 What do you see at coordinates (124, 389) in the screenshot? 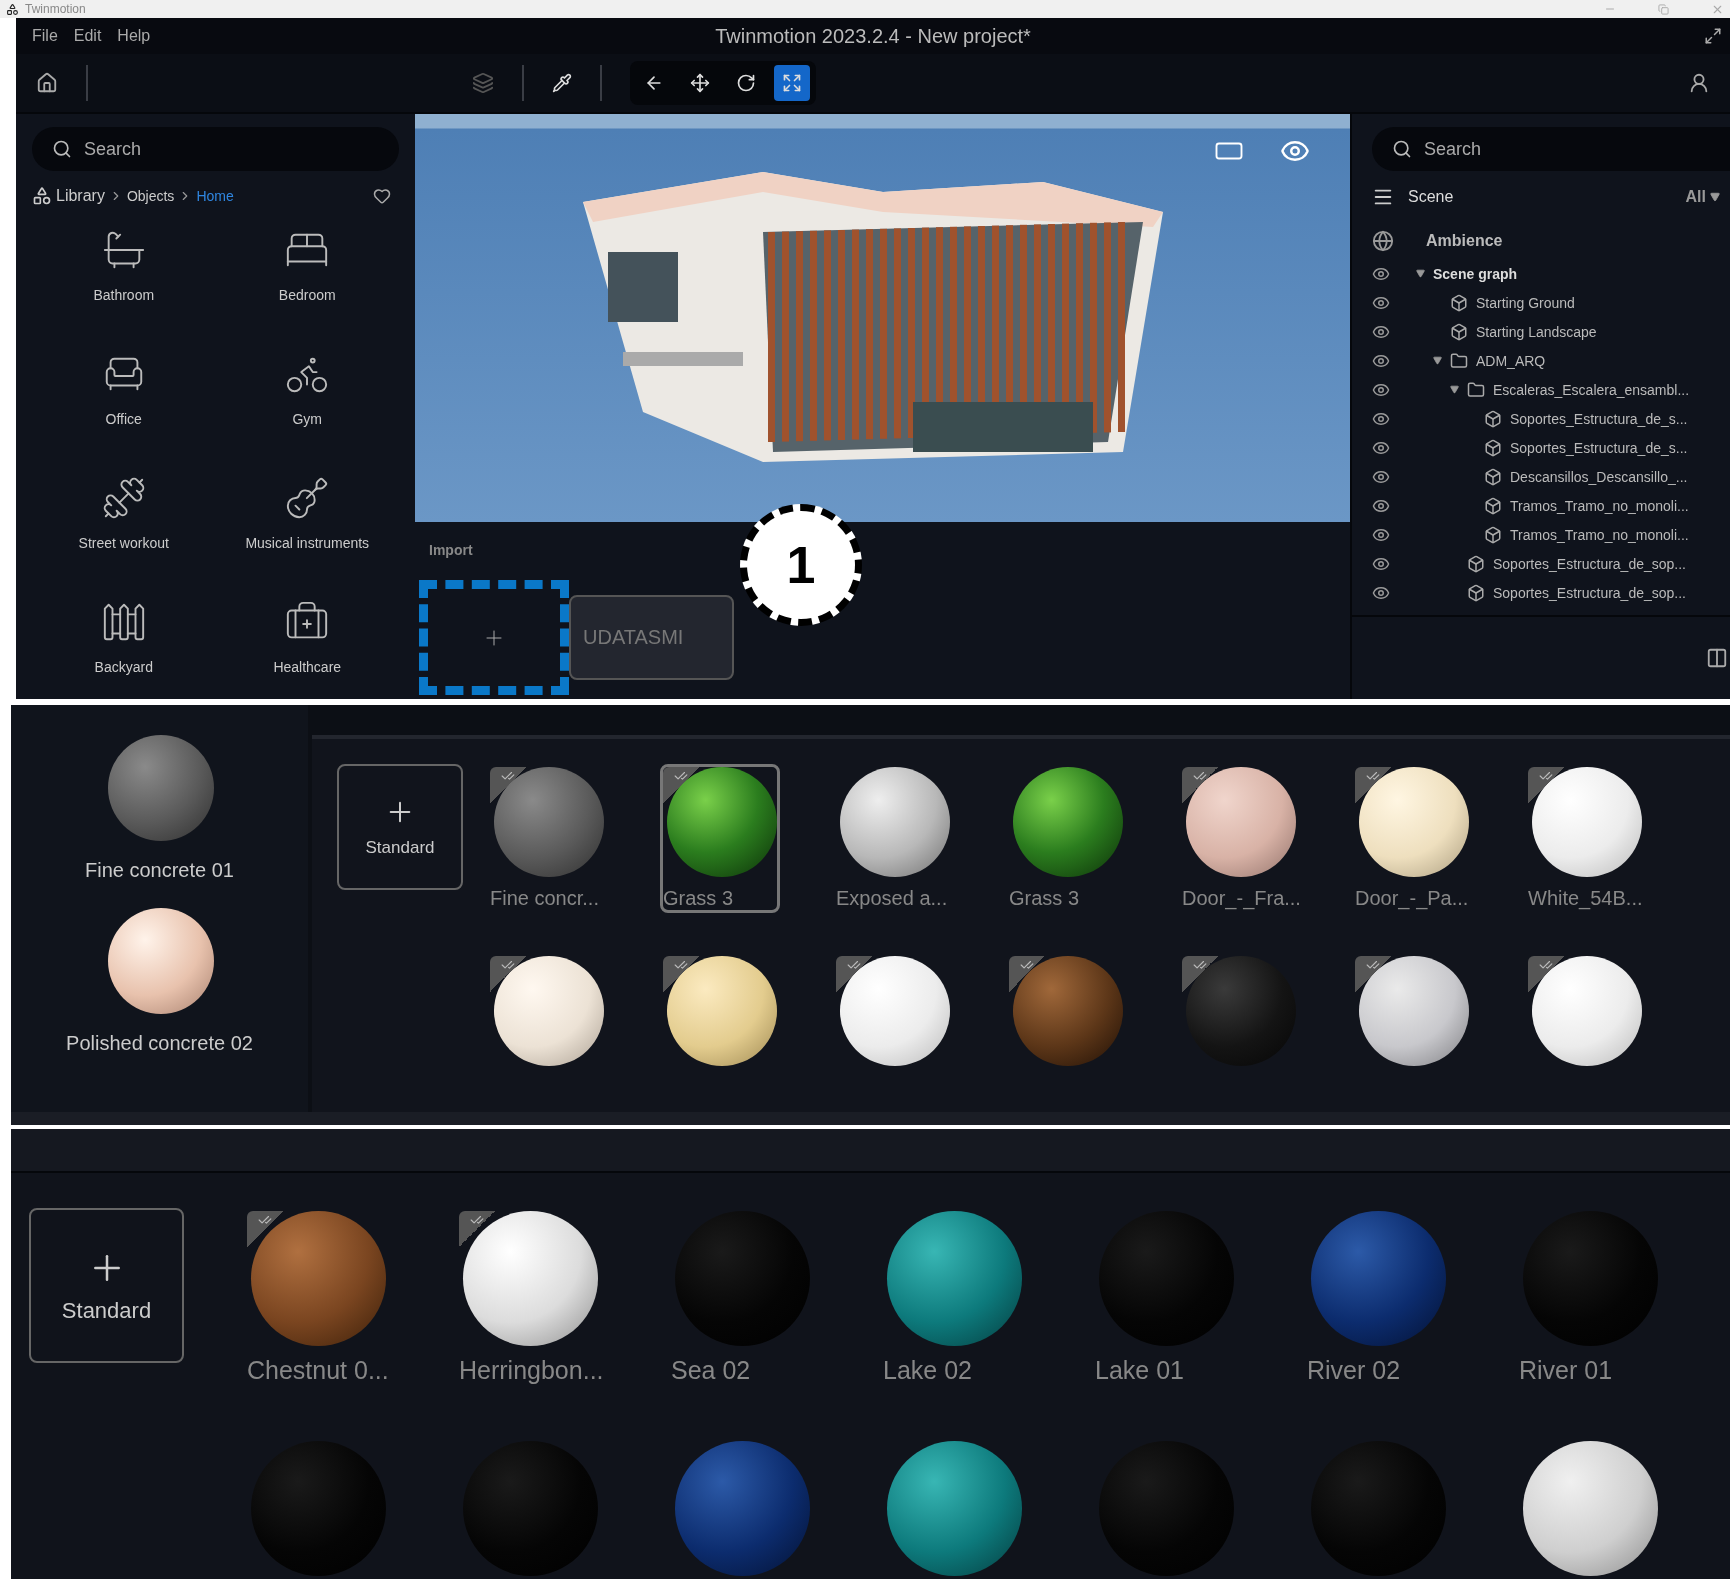
I see `category-item: Office` at bounding box center [124, 389].